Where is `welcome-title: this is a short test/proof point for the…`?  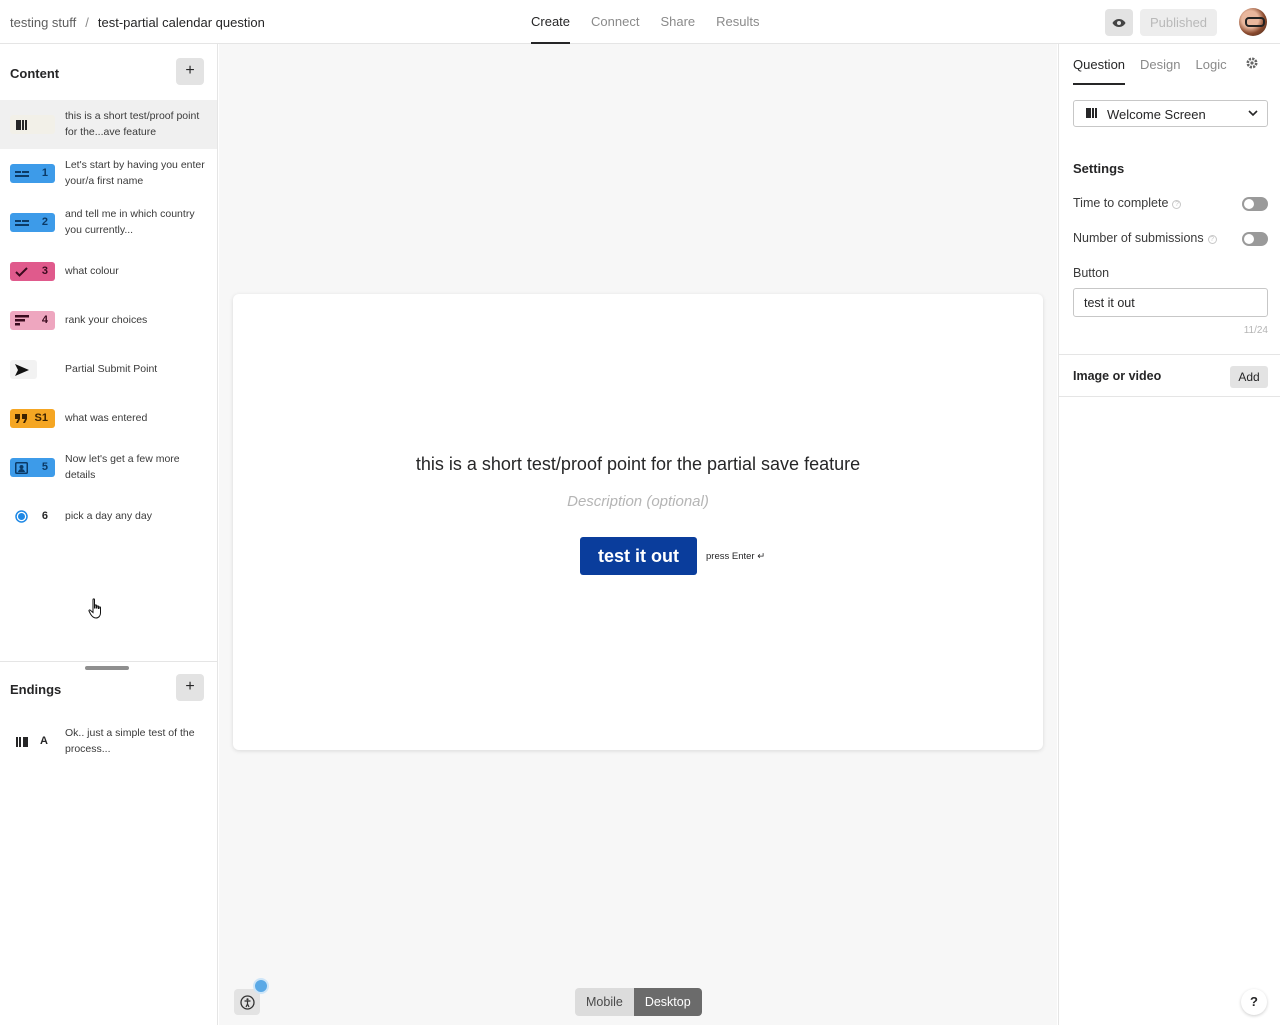
welcome-title: this is a short test/proof point for the… is located at coordinates (638, 464).